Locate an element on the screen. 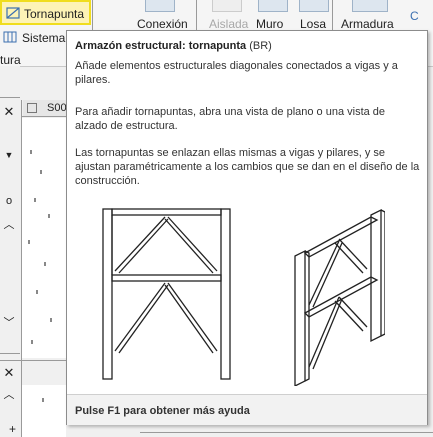 This screenshot has width=433, height=437. muro-button: Muro is located at coordinates (269, 24).